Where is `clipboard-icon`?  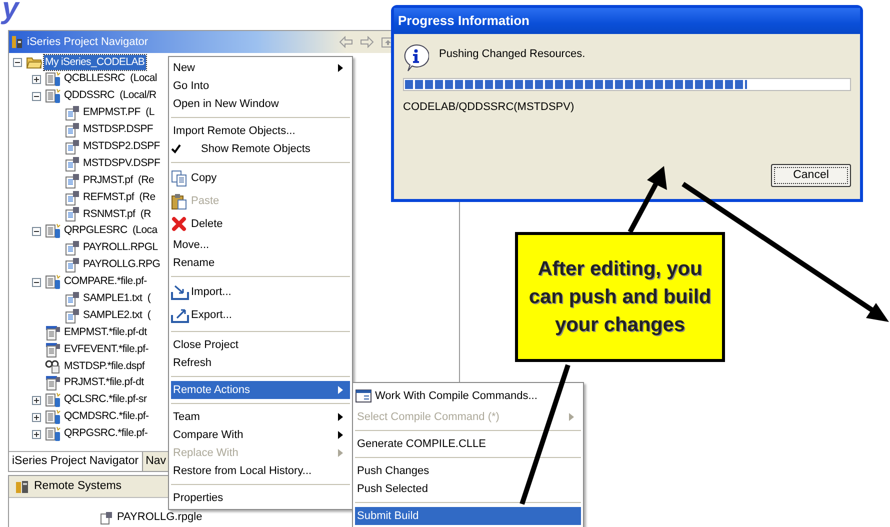
clipboard-icon is located at coordinates (180, 201).